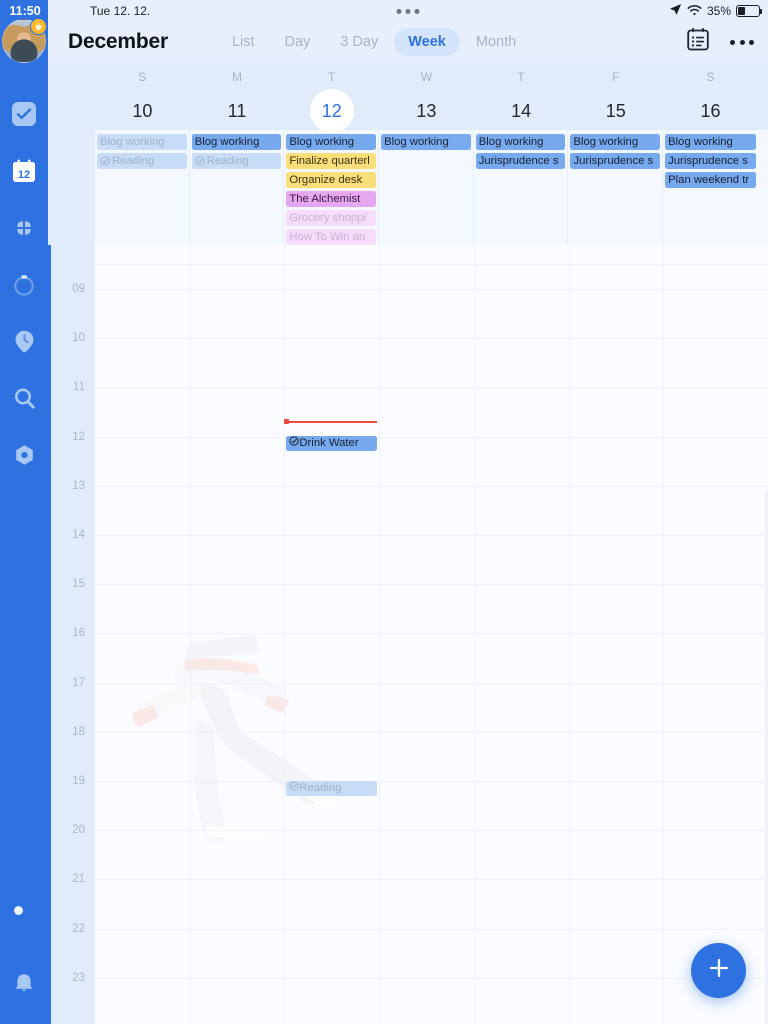 This screenshot has height=1024, width=768. What do you see at coordinates (78, 830) in the screenshot?
I see `time-label-20: 20` at bounding box center [78, 830].